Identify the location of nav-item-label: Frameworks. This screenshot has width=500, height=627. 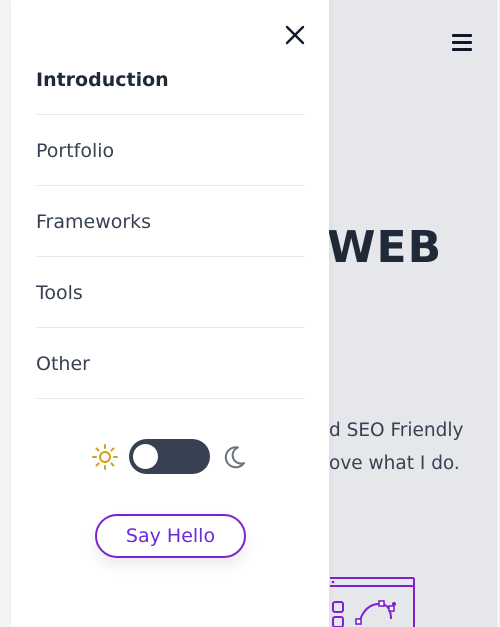
(94, 222).